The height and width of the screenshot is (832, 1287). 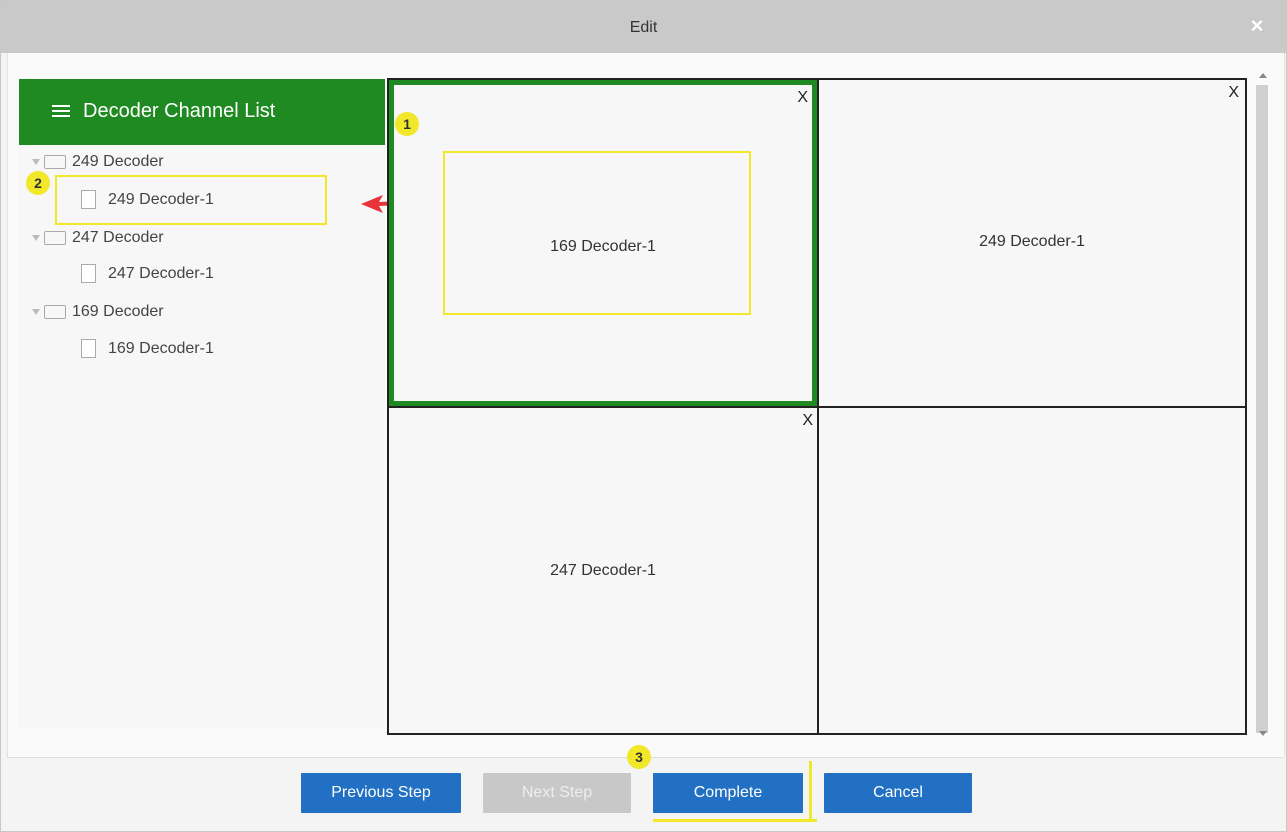 I want to click on scroll-up-icon, so click(x=1263, y=75).